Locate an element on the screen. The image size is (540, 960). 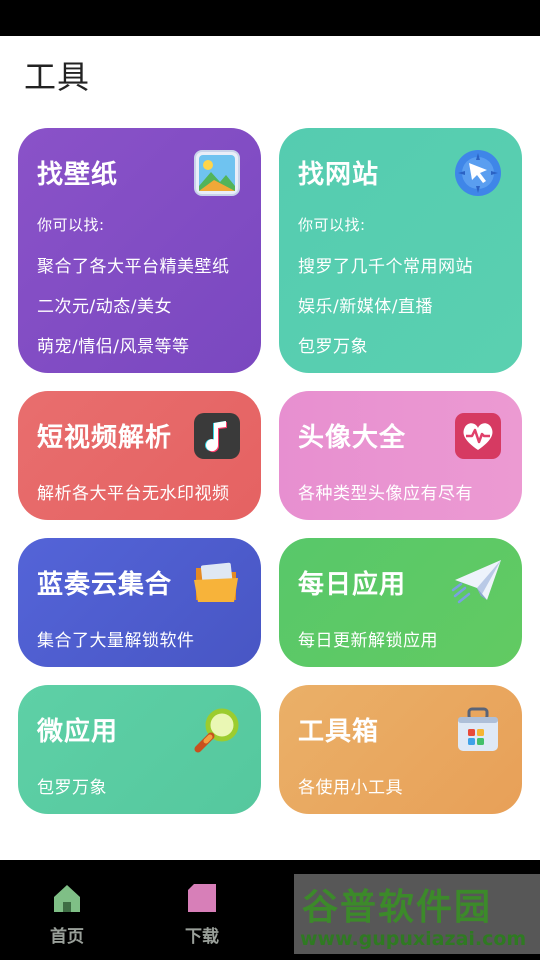
card-line: 解析各大平台无水印视频 is located at coordinates (133, 494).